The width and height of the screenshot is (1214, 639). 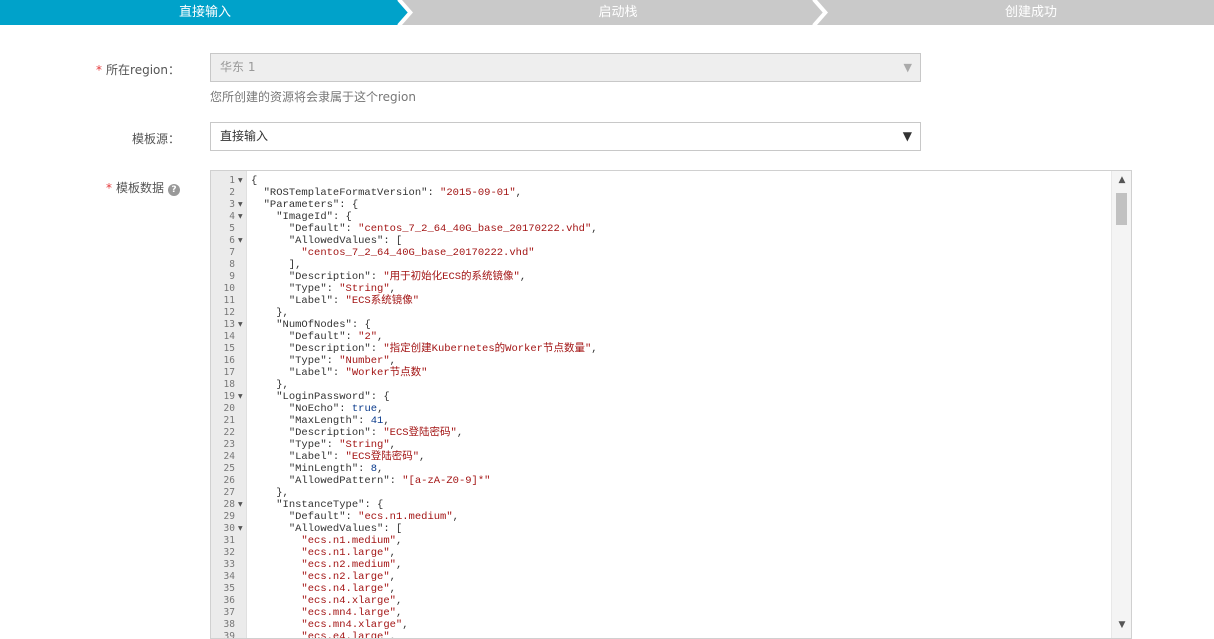 I want to click on line-number: 33, so click(x=229, y=564).